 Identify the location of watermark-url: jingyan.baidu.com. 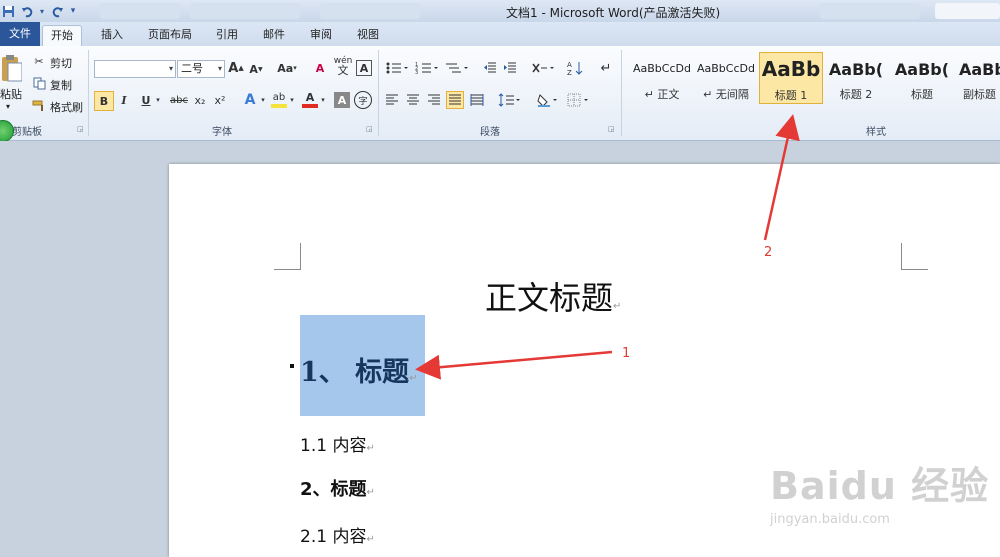
(830, 519).